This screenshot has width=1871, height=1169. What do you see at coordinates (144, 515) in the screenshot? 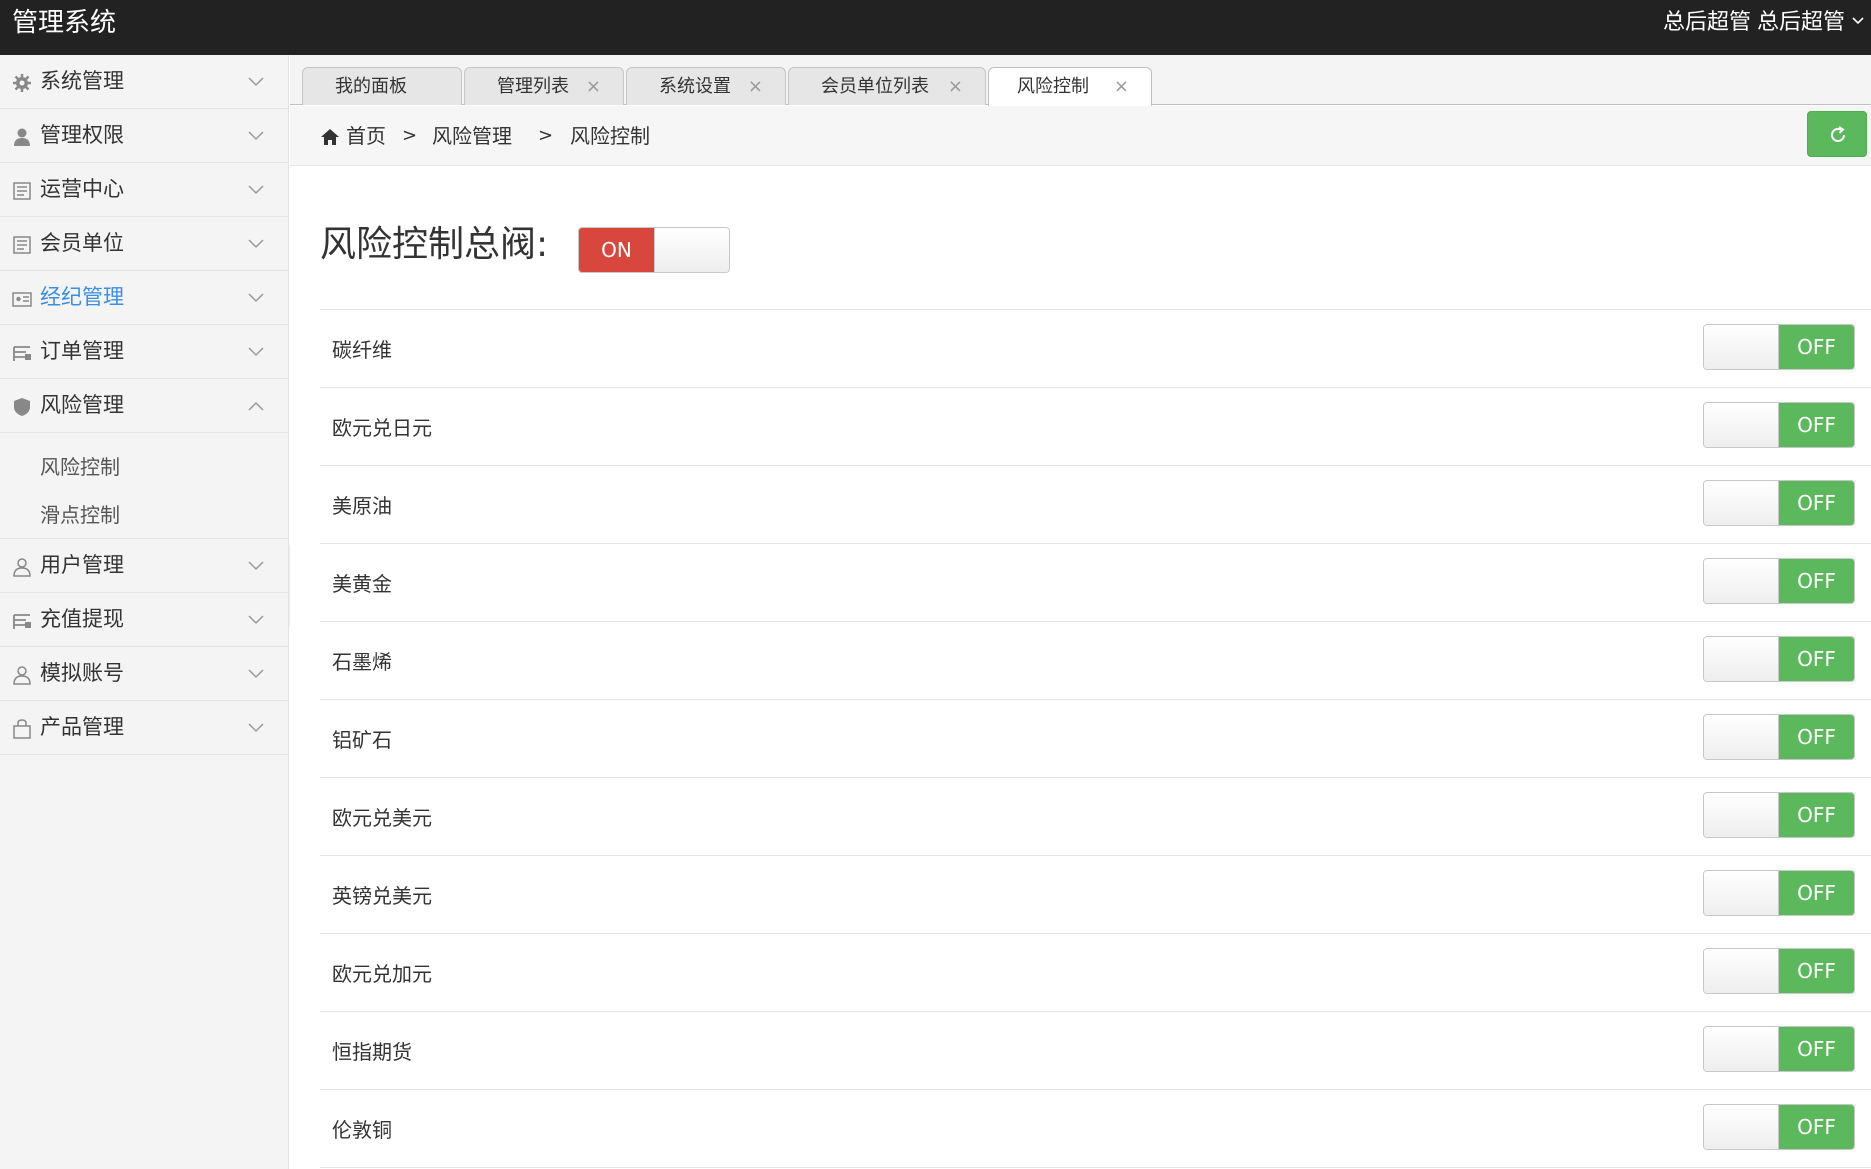
I see `sidebar-subitem-slippage-control: 滑点控制` at bounding box center [144, 515].